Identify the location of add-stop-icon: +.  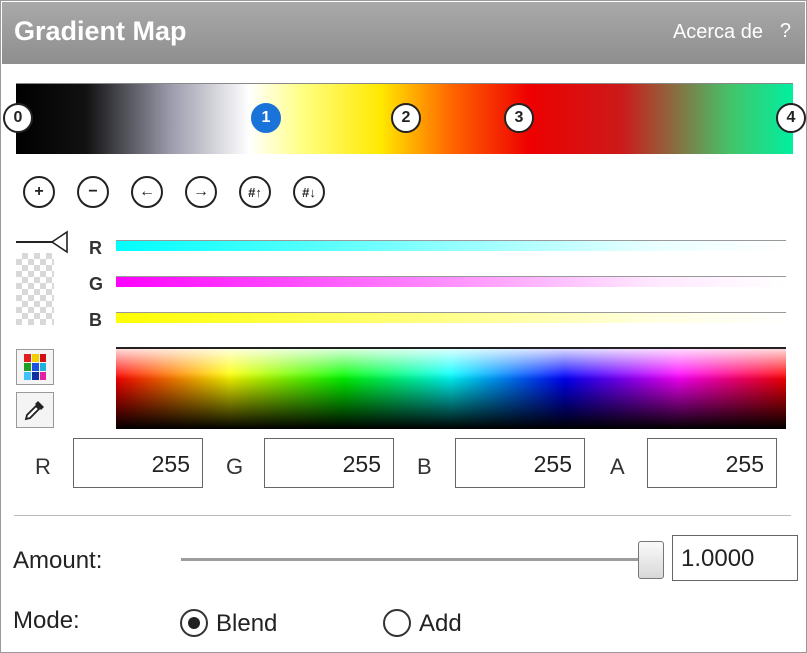
(39, 192).